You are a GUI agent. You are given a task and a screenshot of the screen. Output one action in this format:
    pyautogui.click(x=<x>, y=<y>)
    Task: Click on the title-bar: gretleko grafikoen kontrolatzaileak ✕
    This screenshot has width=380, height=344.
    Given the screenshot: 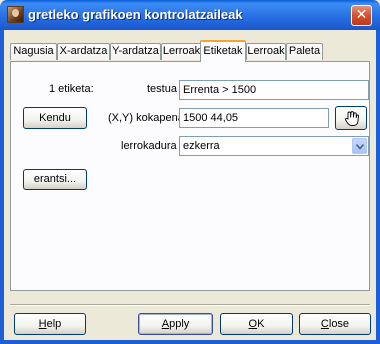 What is the action you would take?
    pyautogui.click(x=190, y=15)
    